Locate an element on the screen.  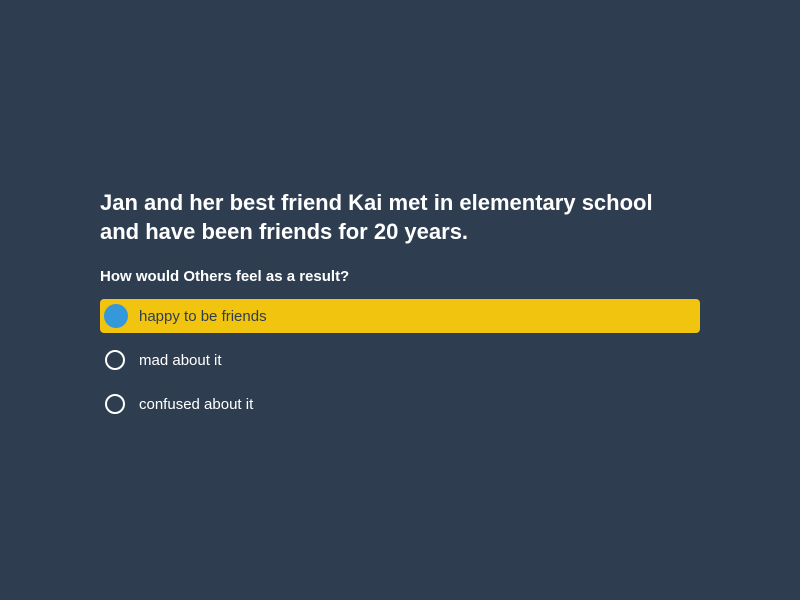
answer-option-label: happy to be friends is located at coordinates (203, 316).